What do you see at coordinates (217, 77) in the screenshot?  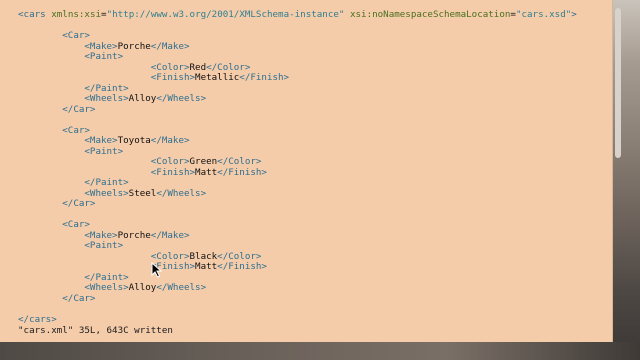 I see `xml-text: Metallic` at bounding box center [217, 77].